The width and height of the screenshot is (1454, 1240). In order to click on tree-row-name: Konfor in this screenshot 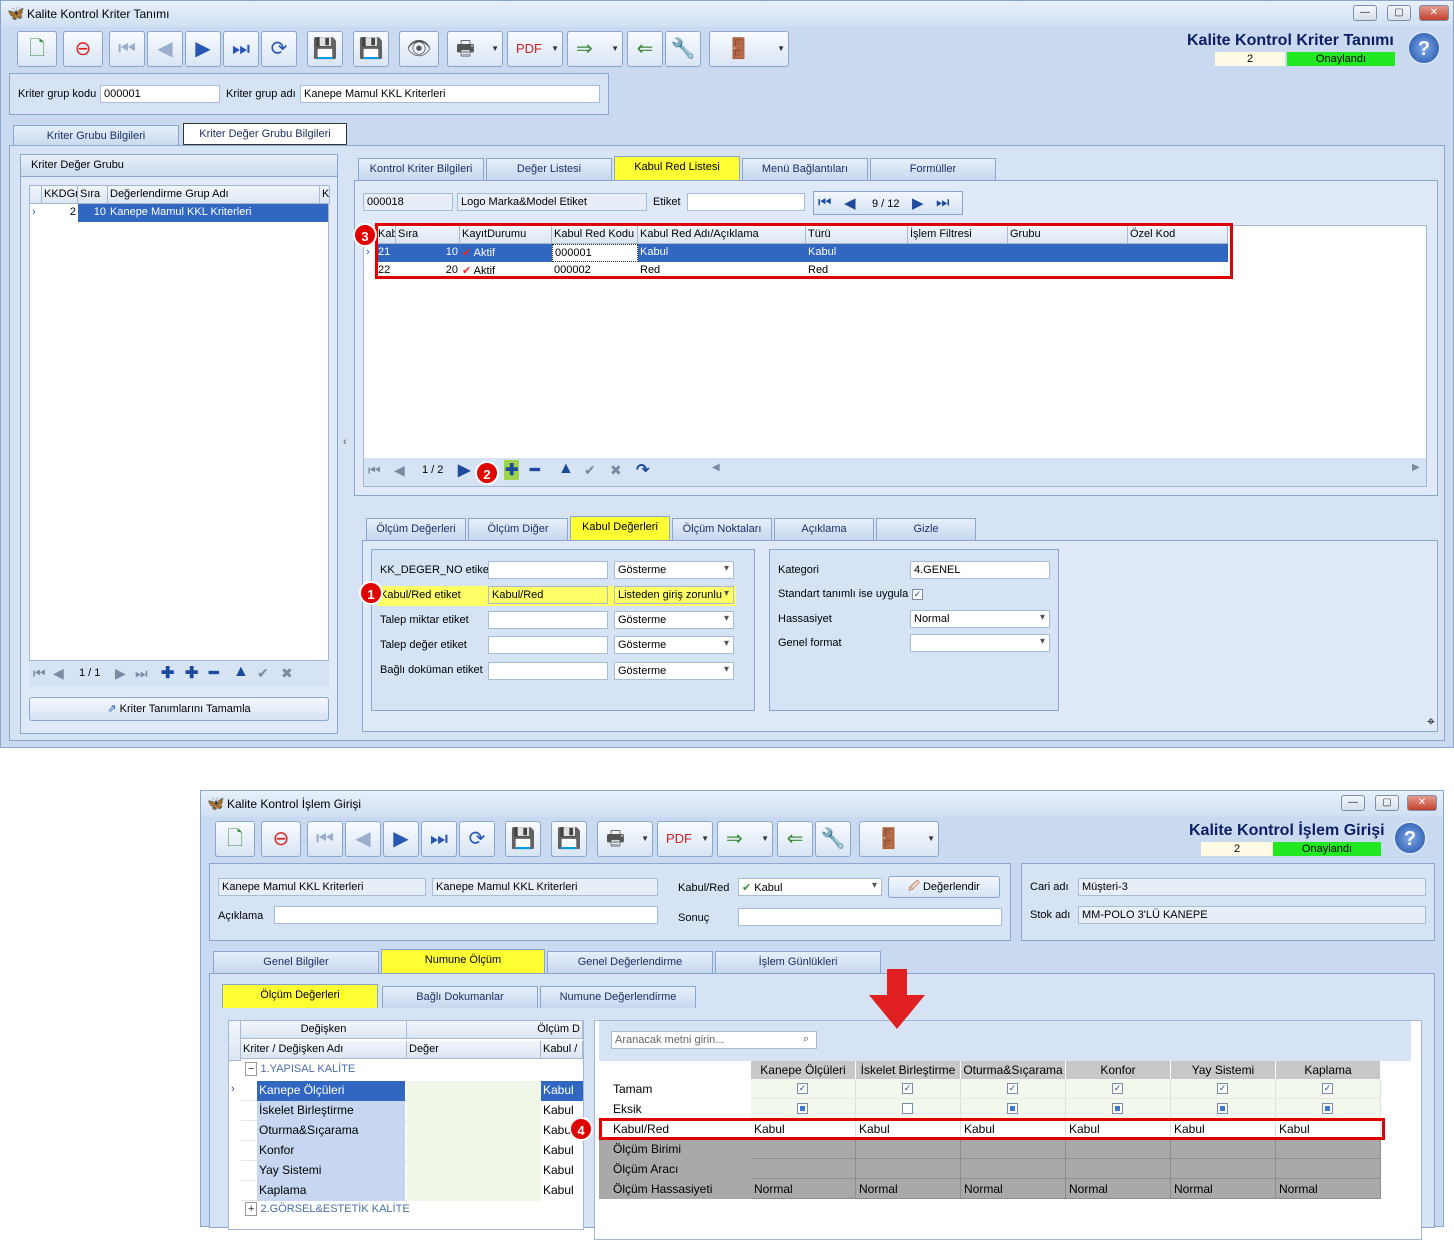, I will do `click(331, 1151)`.